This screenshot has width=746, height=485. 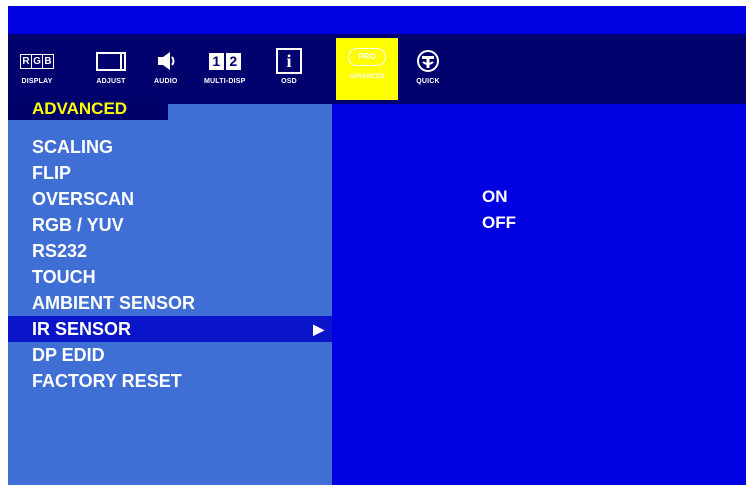 I want to click on menu-item-label: SCALING, so click(x=72, y=147).